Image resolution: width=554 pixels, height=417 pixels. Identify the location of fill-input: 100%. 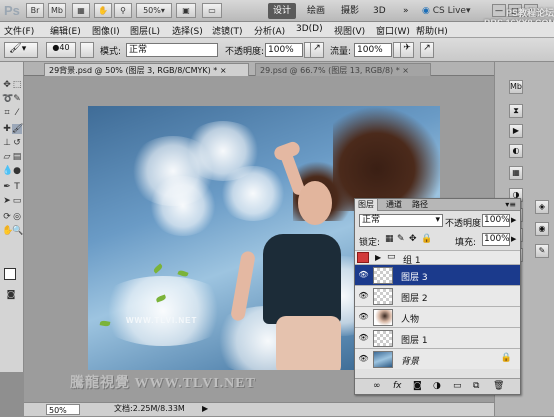
(496, 239).